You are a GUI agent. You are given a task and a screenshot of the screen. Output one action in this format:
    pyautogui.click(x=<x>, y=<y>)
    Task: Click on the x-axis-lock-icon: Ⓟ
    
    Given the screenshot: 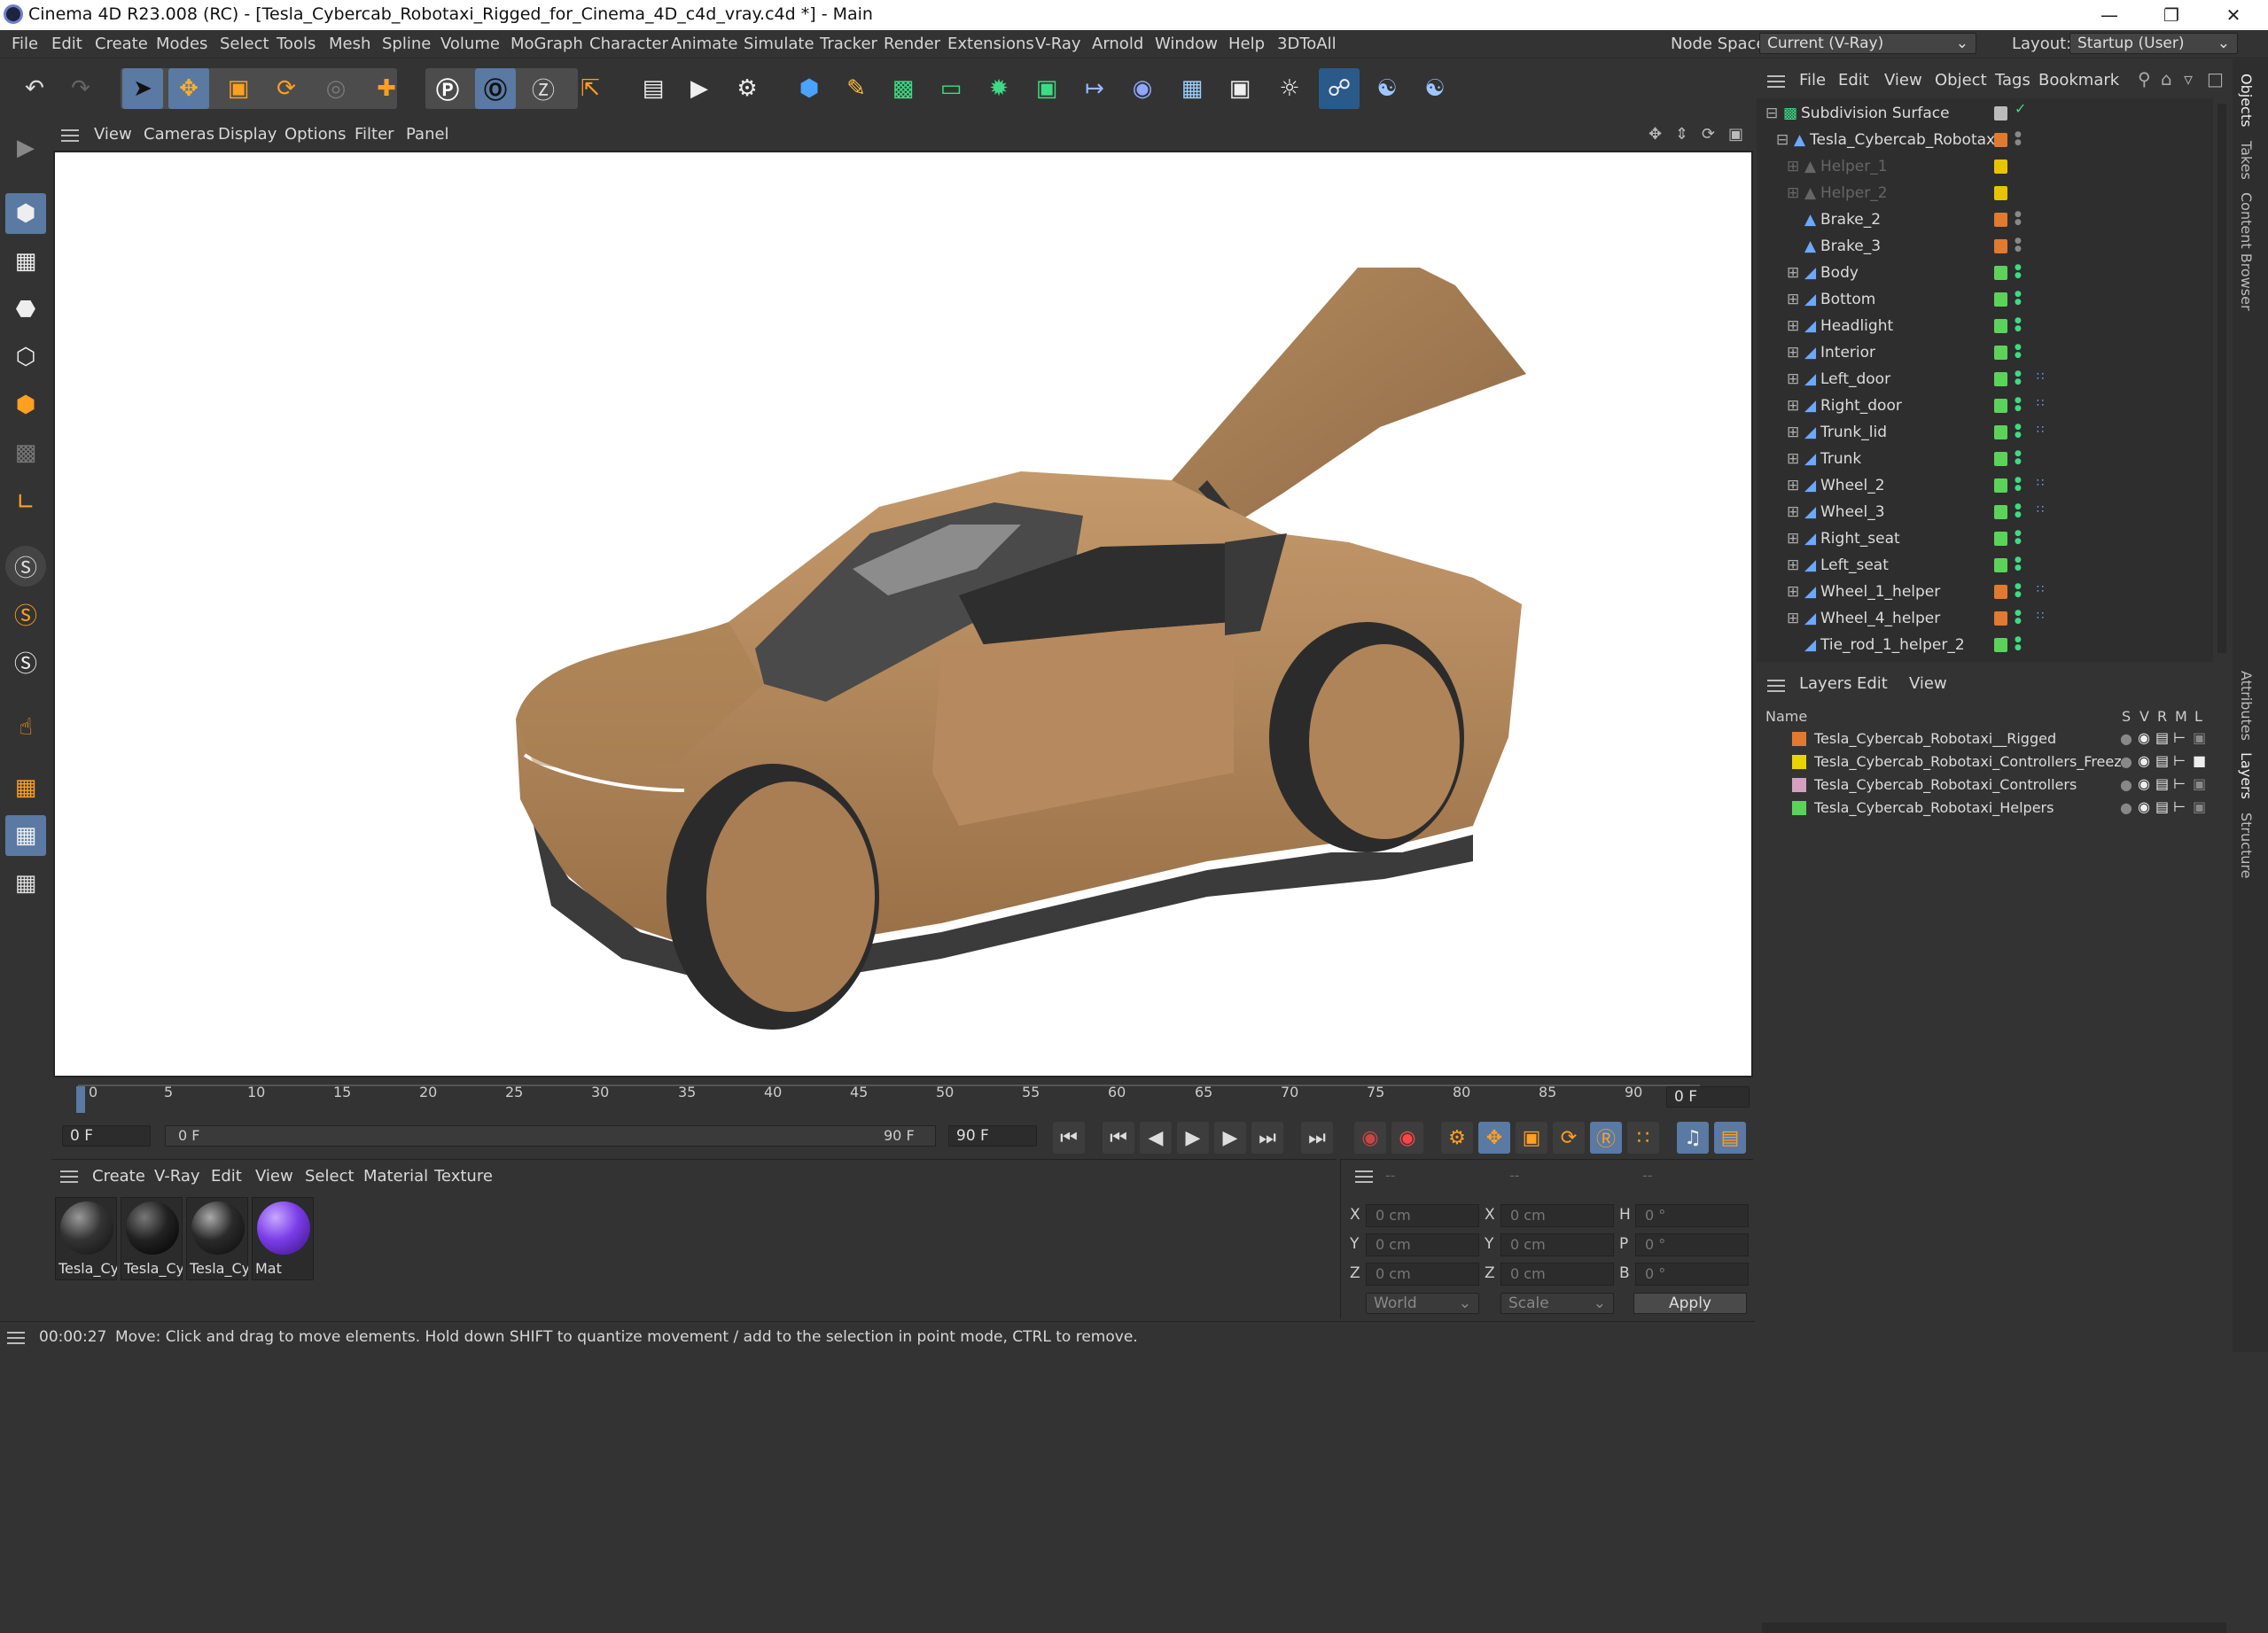 What is the action you would take?
    pyautogui.click(x=447, y=88)
    